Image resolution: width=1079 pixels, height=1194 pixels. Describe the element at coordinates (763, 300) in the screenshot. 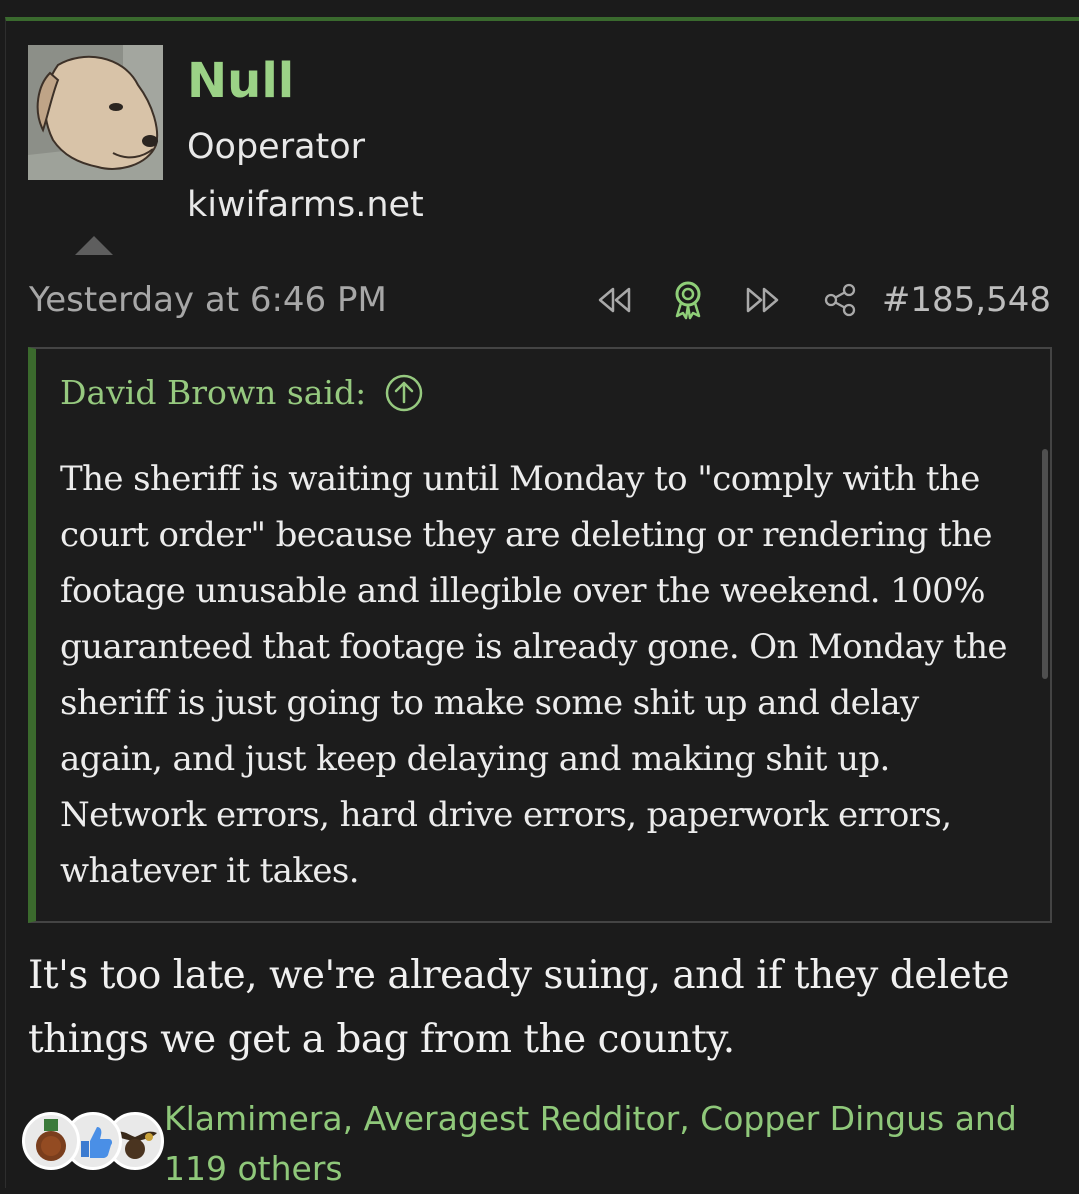

I see `fast-forward-icon` at that location.